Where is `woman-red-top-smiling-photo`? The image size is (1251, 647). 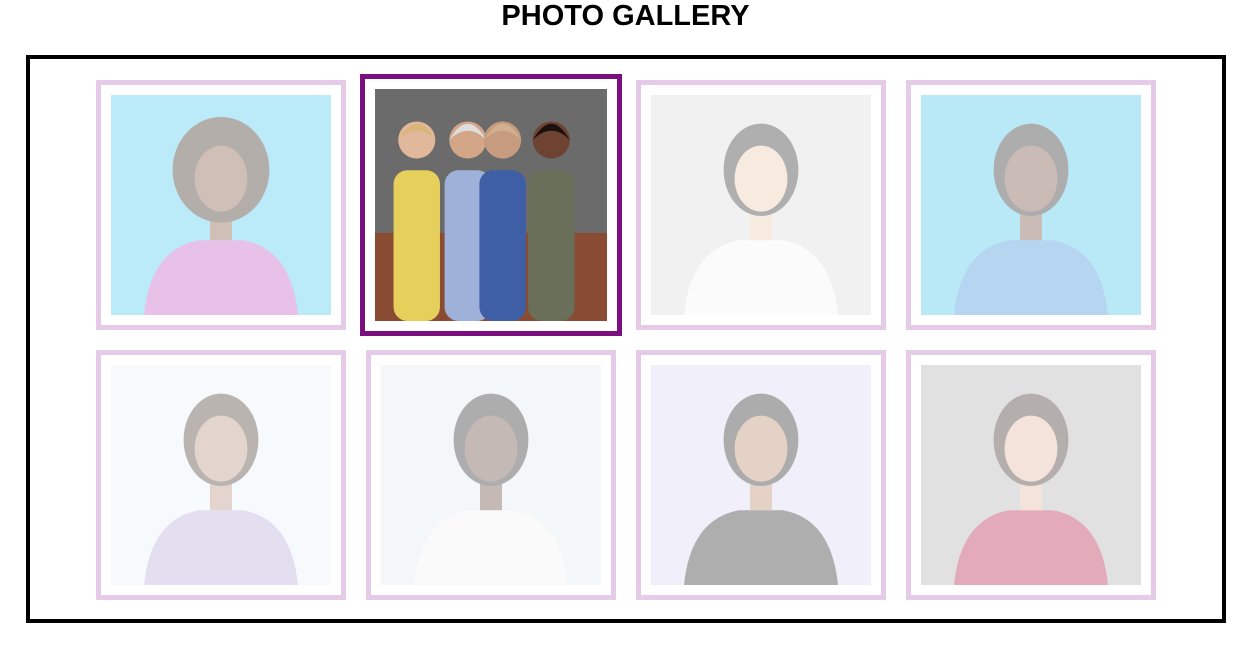
woman-red-top-smiling-photo is located at coordinates (1031, 475).